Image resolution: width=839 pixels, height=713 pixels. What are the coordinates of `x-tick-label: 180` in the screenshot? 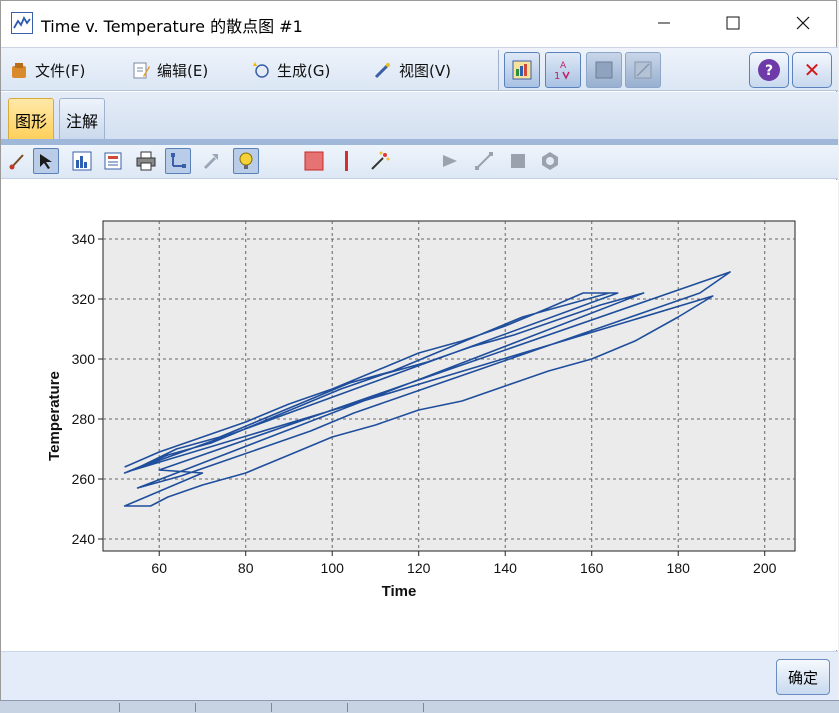 It's located at (679, 568).